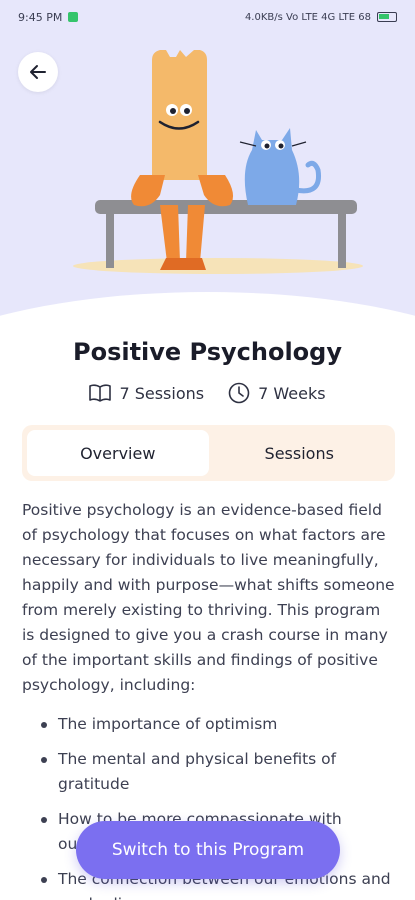 This screenshot has width=415, height=900. What do you see at coordinates (239, 393) in the screenshot?
I see `clock-icon` at bounding box center [239, 393].